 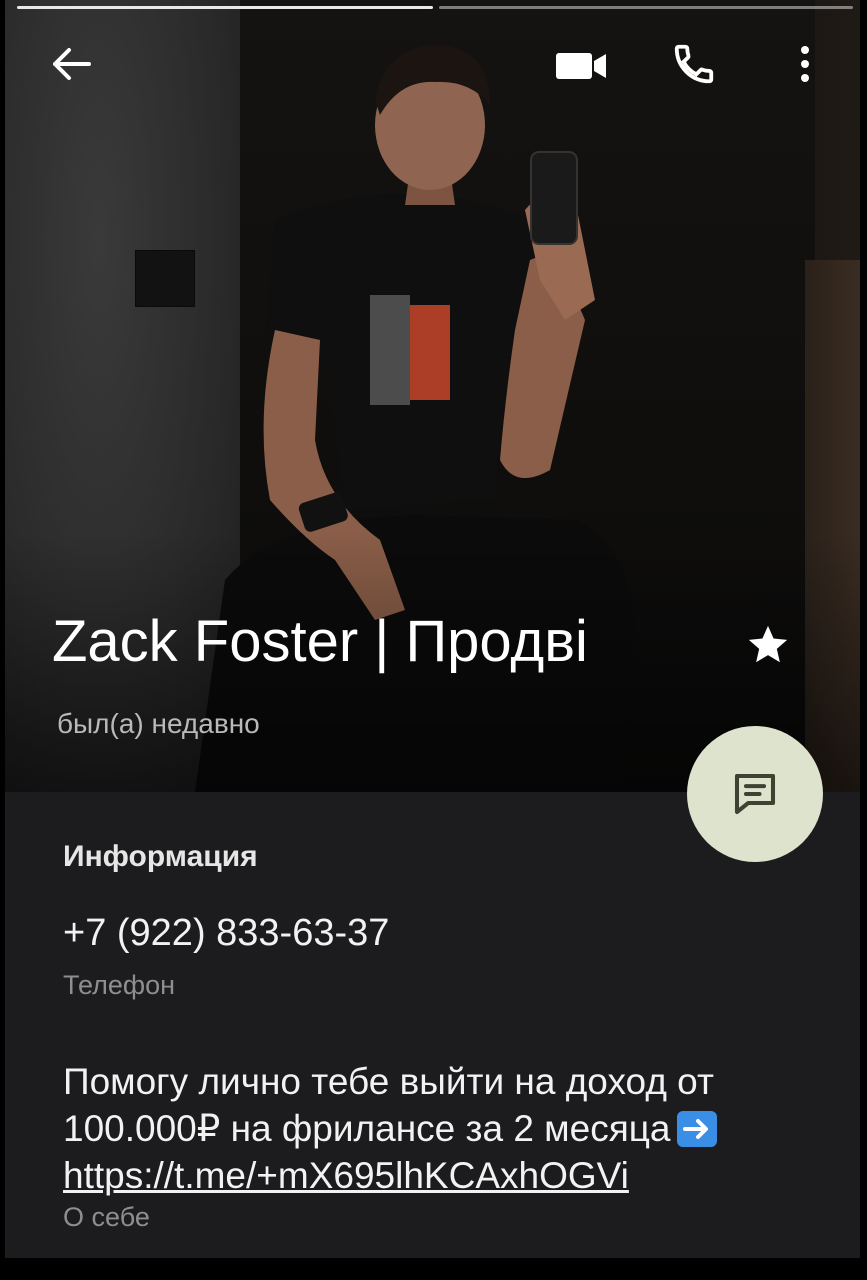 What do you see at coordinates (346, 1175) in the screenshot?
I see `bio-link: https://t.me/+mX695lhKCAxhOGVi` at bounding box center [346, 1175].